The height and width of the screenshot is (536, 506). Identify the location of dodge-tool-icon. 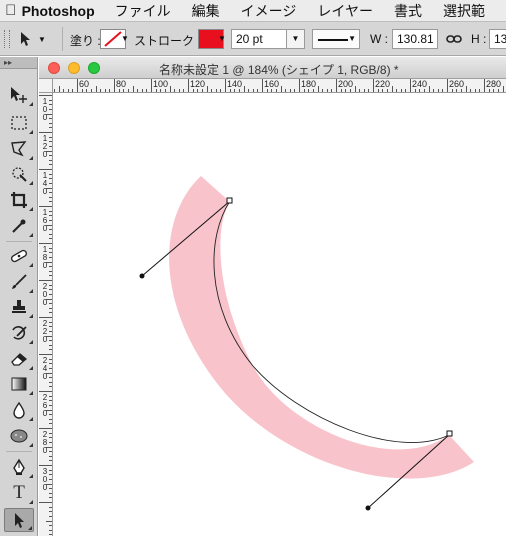
(19, 436).